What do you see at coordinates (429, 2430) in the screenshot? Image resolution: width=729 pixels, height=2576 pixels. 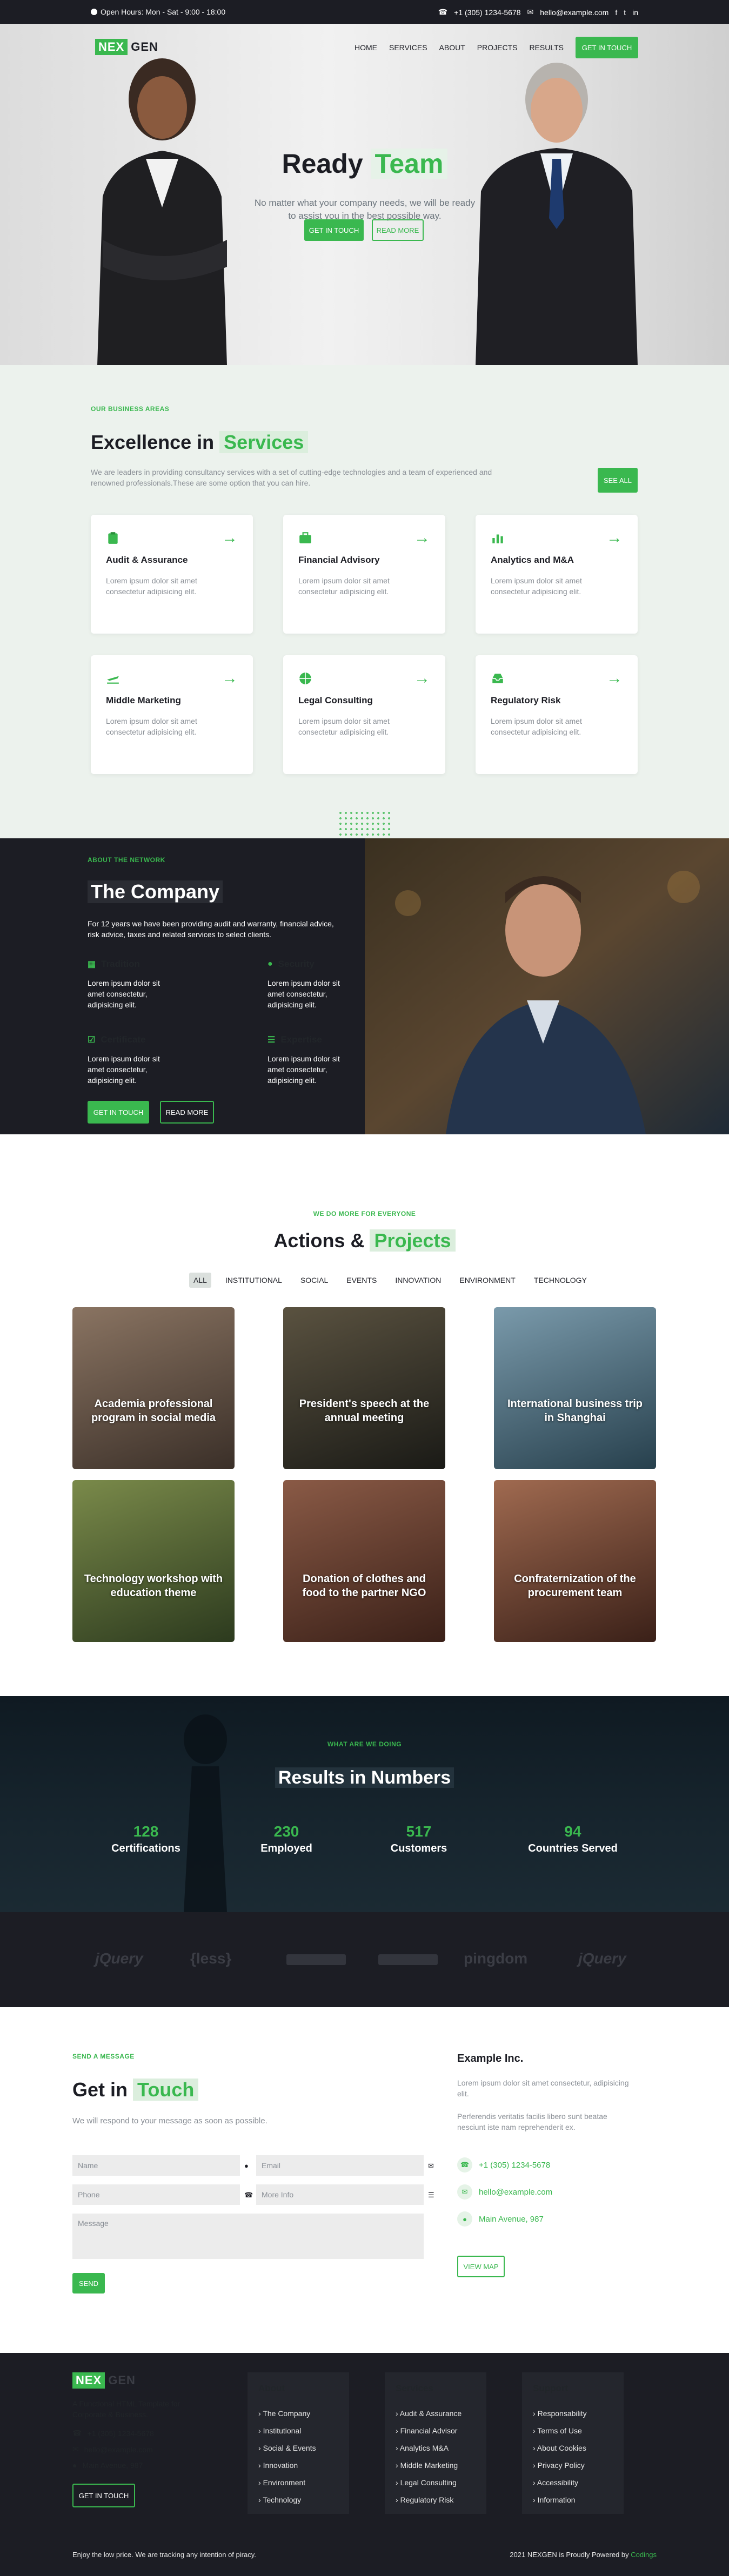 I see `footer-link: Financial Advisor` at bounding box center [429, 2430].